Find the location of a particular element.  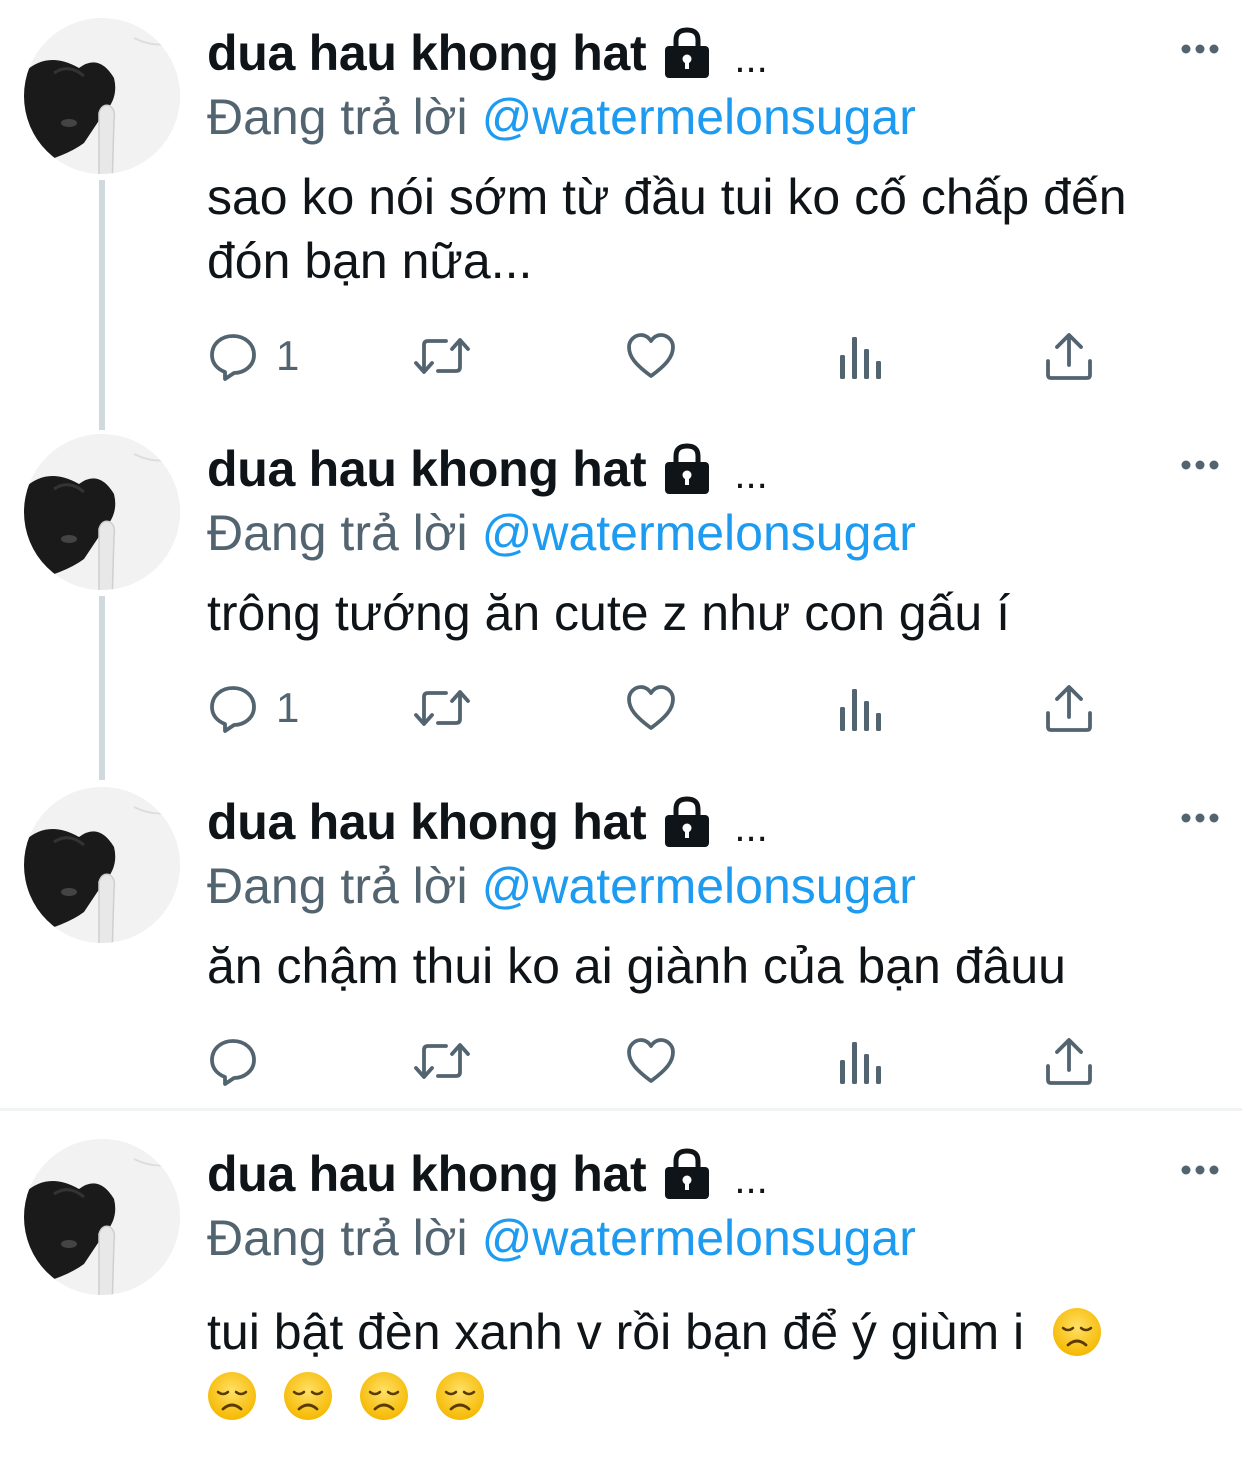

tweet-text: tui bật đèn xanh v rồi bạn để ý giùm i is located at coordinates (702, 1364).